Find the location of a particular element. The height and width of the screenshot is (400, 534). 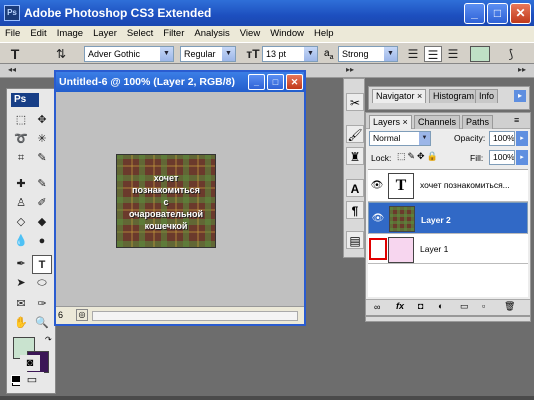

layer-comps-icon: ▤ is located at coordinates (355, 240).